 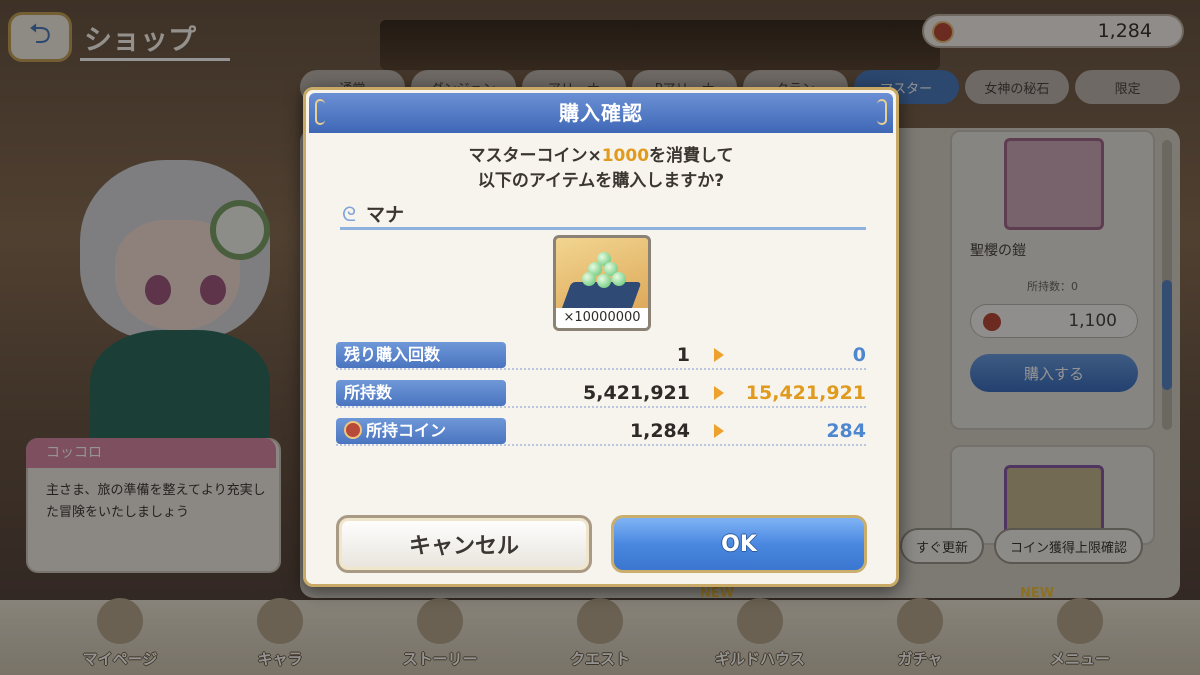 I want to click on message-line2: 以下のアイテムを購入しますか?, so click(x=601, y=181).